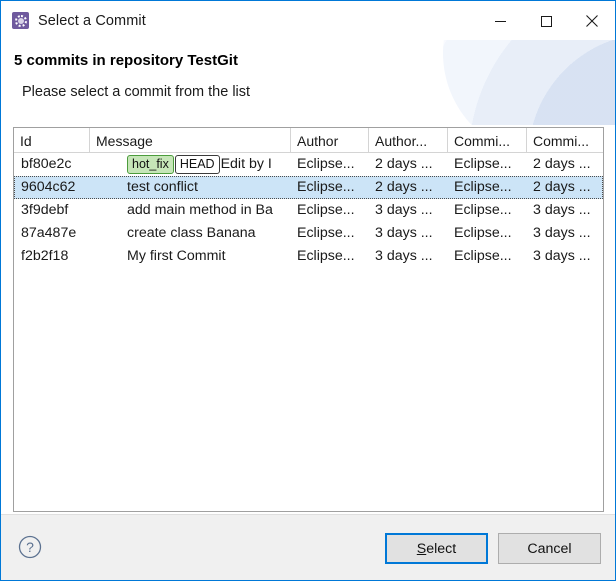 This screenshot has width=616, height=581. I want to click on header-separator, so click(308, 125).